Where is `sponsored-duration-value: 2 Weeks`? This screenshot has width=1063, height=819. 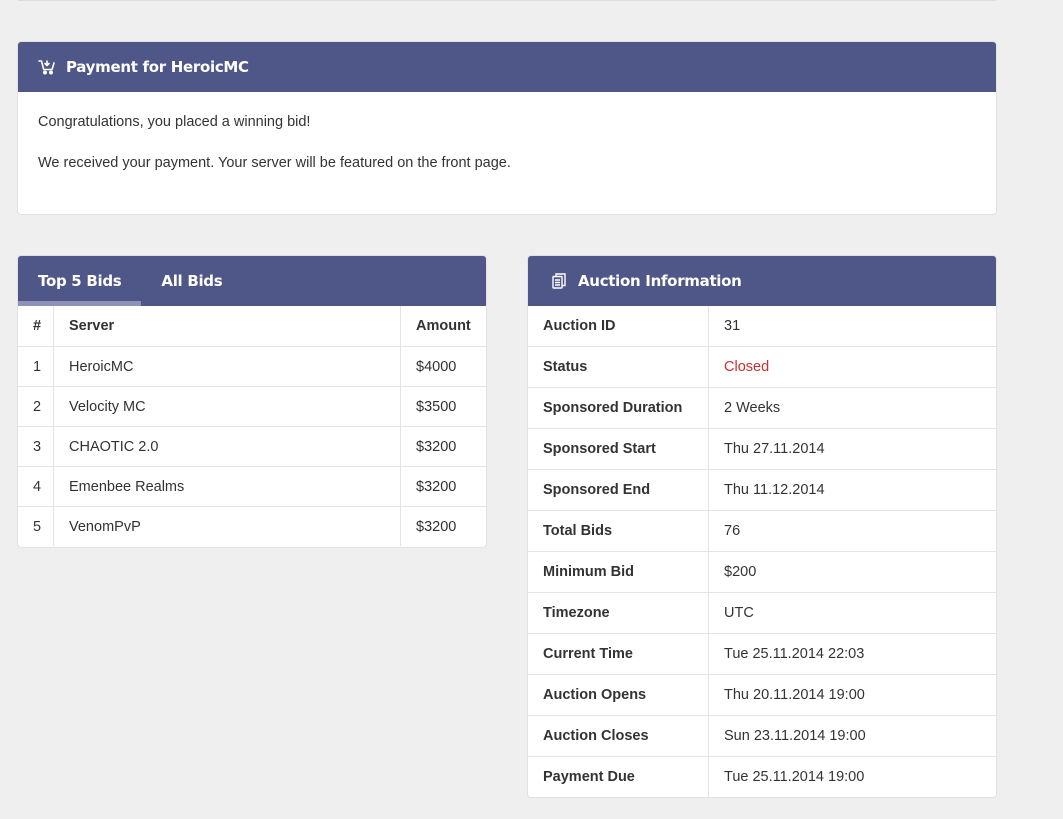 sponsored-duration-value: 2 Weeks is located at coordinates (852, 408).